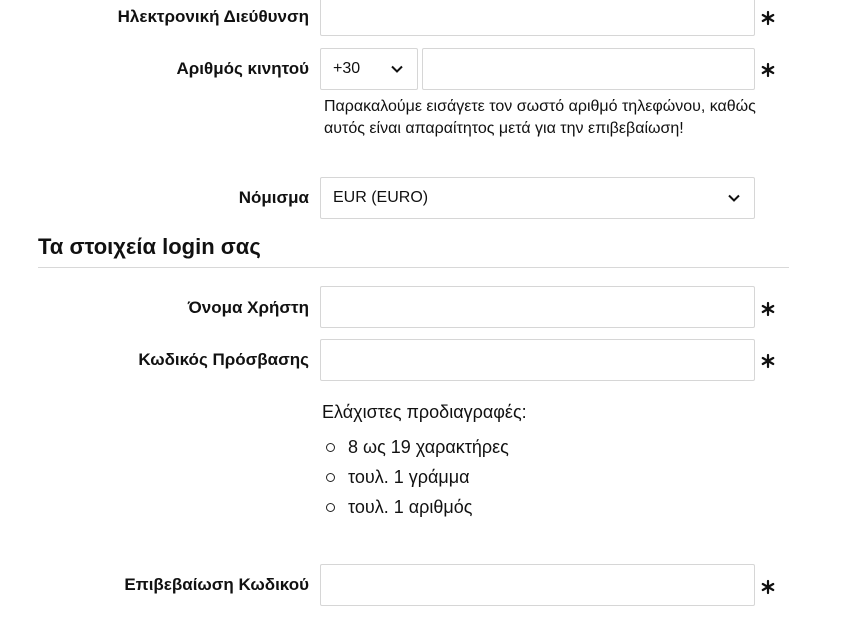  I want to click on username-label: Όνομα Χρήστη, so click(248, 307).